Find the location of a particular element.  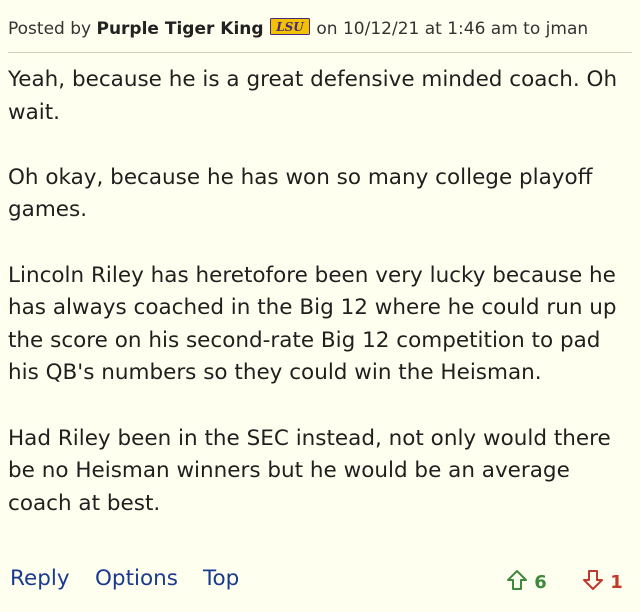

author-name: Purple Tiger King is located at coordinates (179, 29).